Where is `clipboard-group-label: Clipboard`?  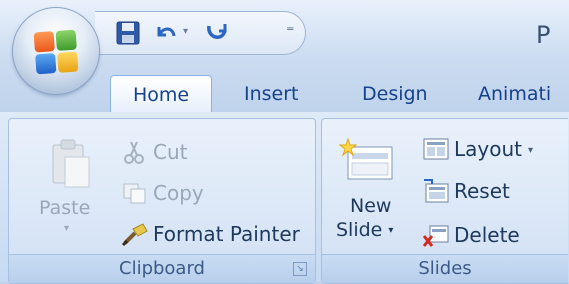 clipboard-group-label: Clipboard is located at coordinates (162, 268).